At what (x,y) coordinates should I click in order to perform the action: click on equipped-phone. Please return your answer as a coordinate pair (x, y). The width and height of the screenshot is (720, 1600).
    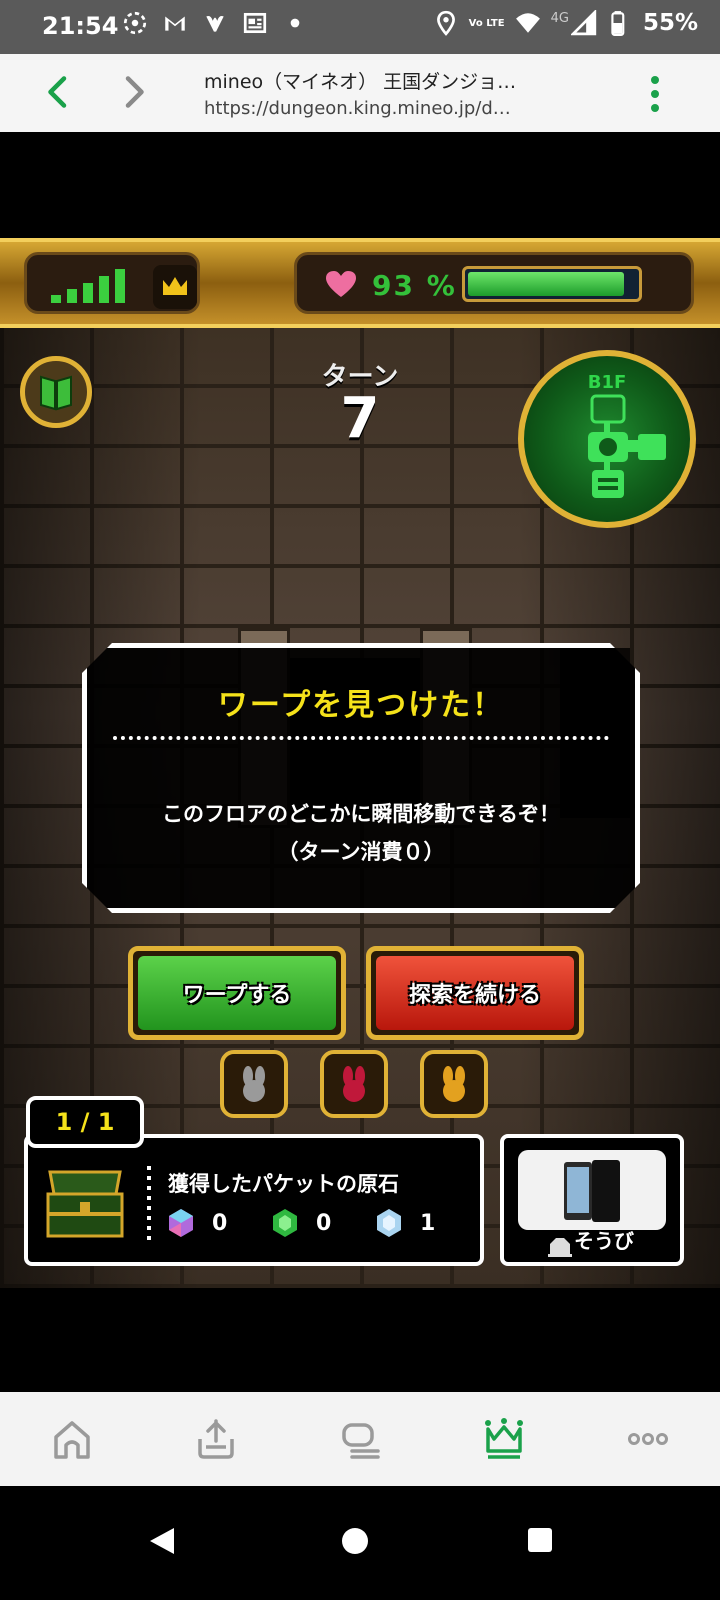
    Looking at the image, I should click on (592, 1190).